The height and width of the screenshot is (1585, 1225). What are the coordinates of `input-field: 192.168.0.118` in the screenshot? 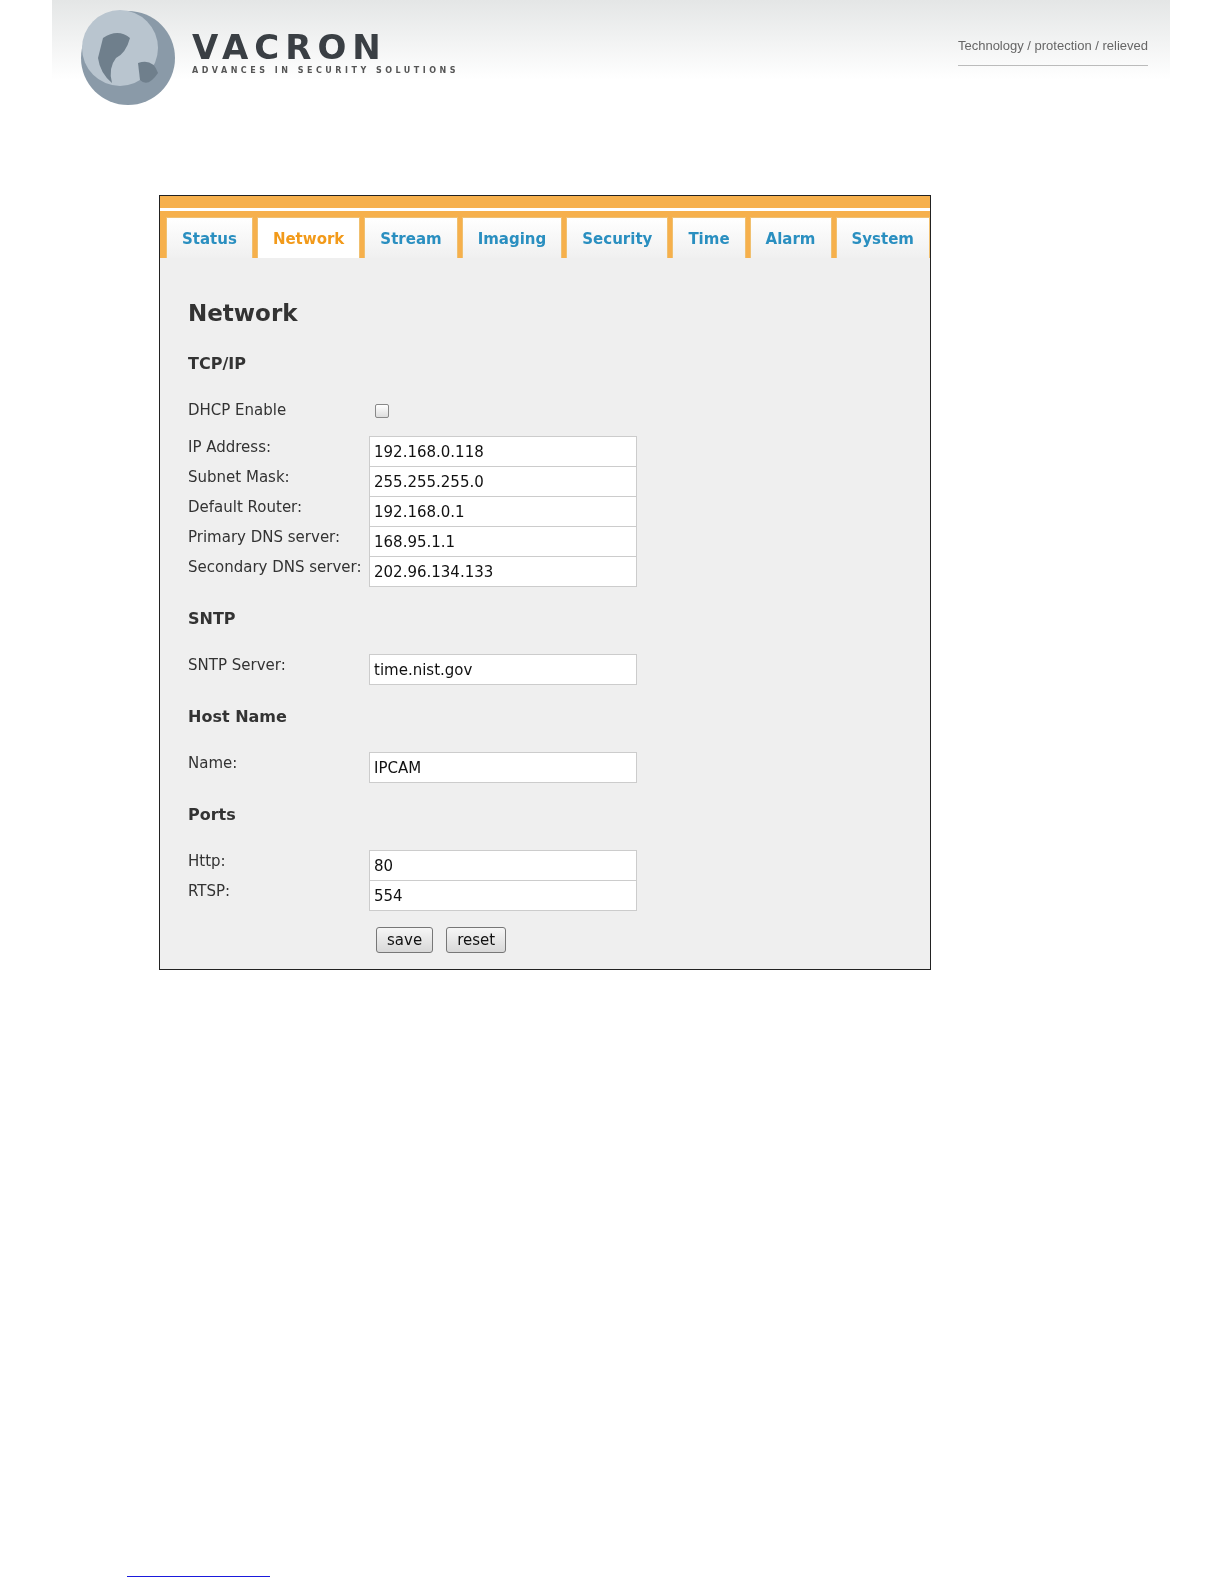 It's located at (503, 451).